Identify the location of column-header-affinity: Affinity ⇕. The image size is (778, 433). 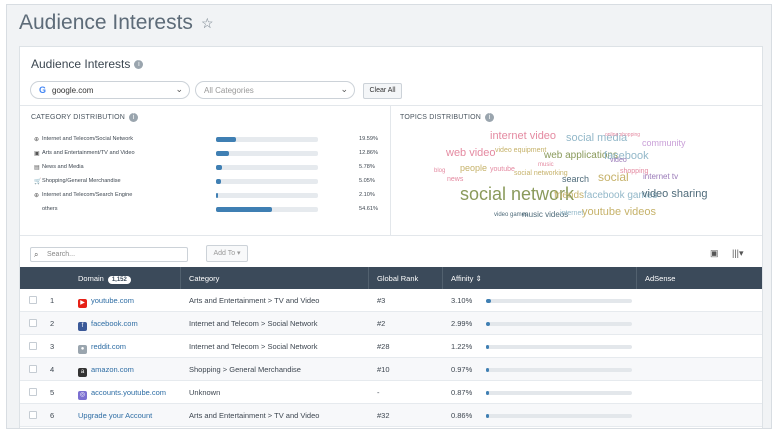
(466, 278).